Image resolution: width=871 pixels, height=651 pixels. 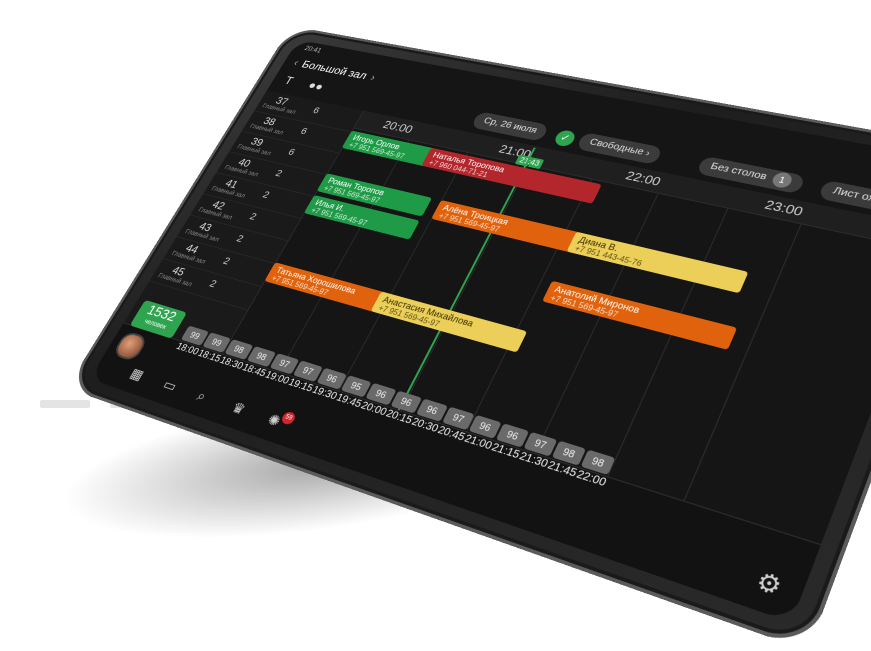 What do you see at coordinates (657, 262) in the screenshot?
I see `reservation-block: Диана В. +7 951 443-45-76` at bounding box center [657, 262].